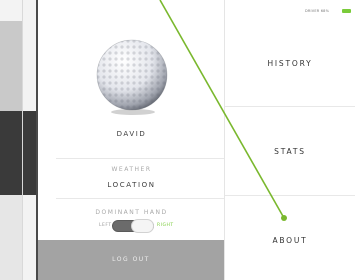  I want to click on hand-left-label: LEFT, so click(105, 225).